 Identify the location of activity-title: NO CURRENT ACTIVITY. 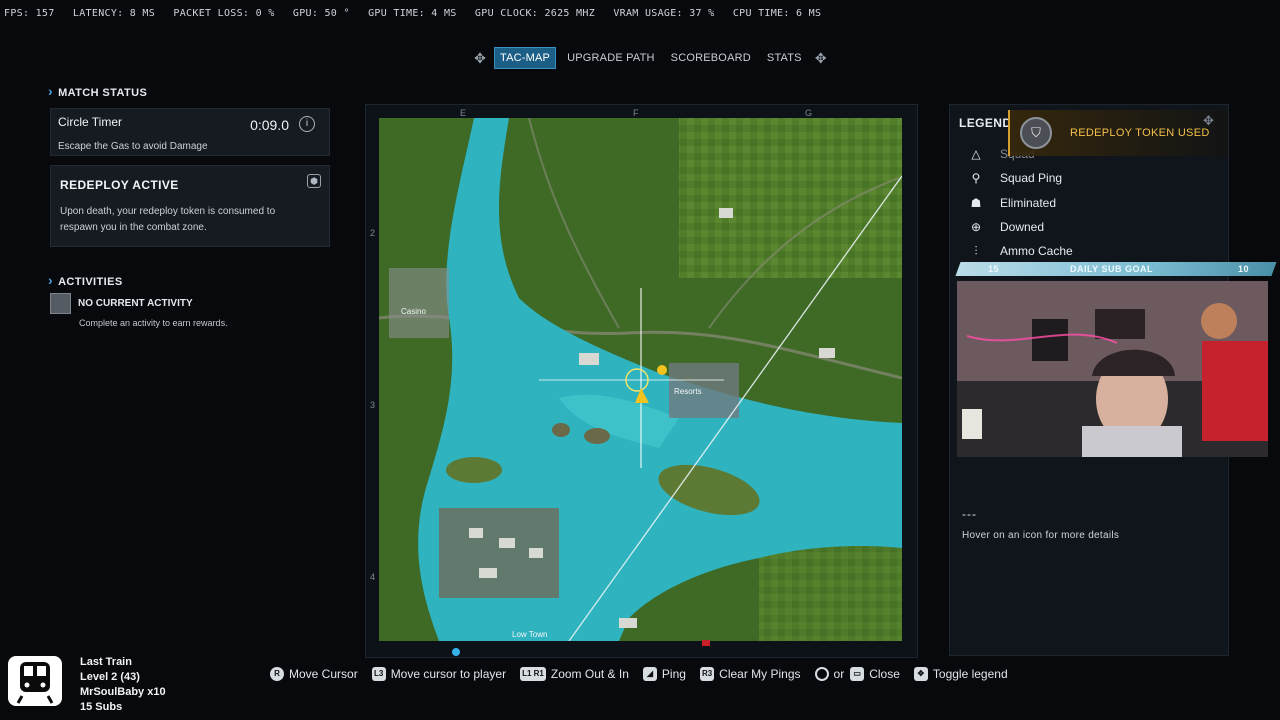
(135, 303).